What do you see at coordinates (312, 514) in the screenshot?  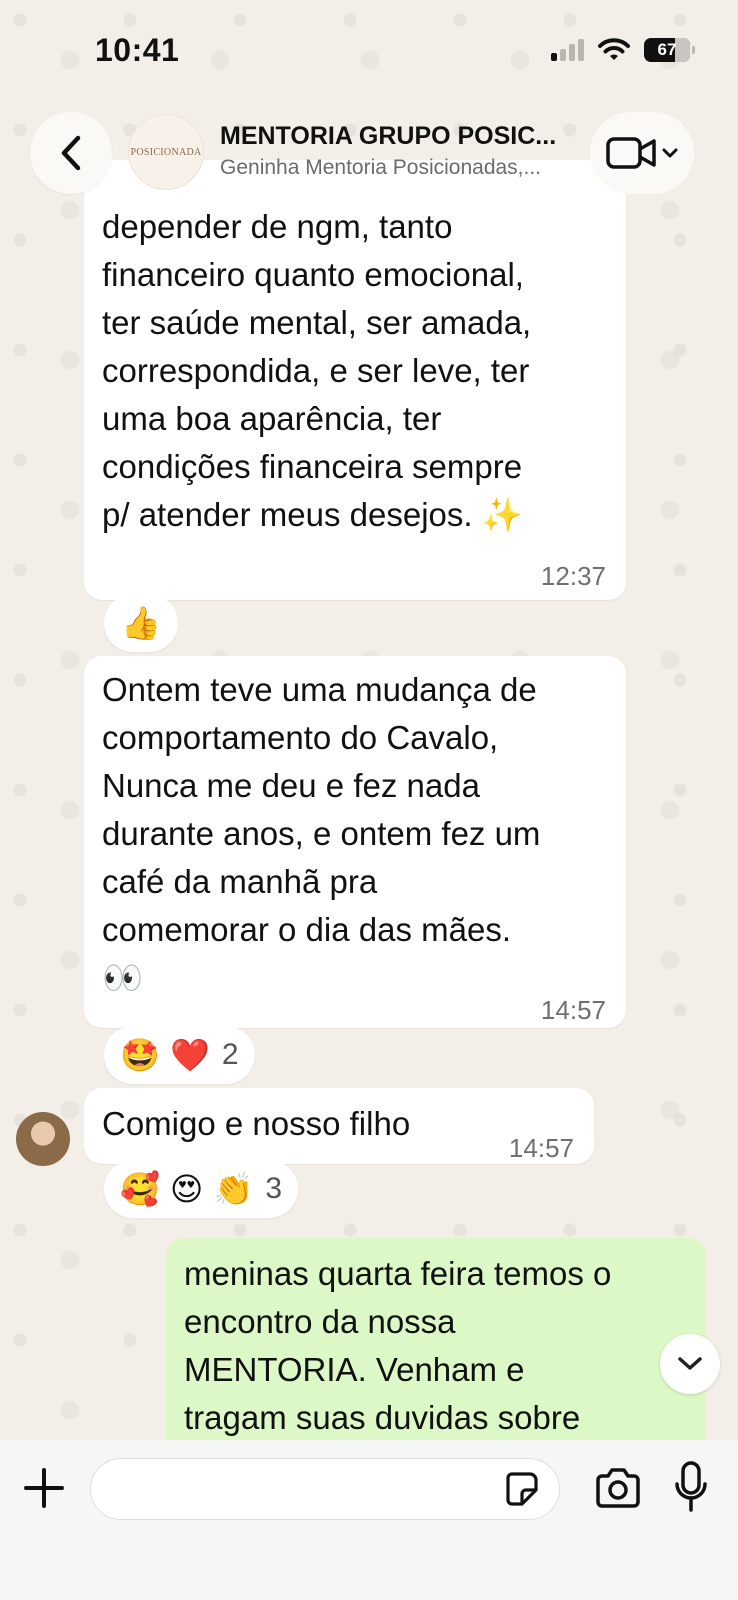 I see `message-line: p/ atender meus desejos. ✨` at bounding box center [312, 514].